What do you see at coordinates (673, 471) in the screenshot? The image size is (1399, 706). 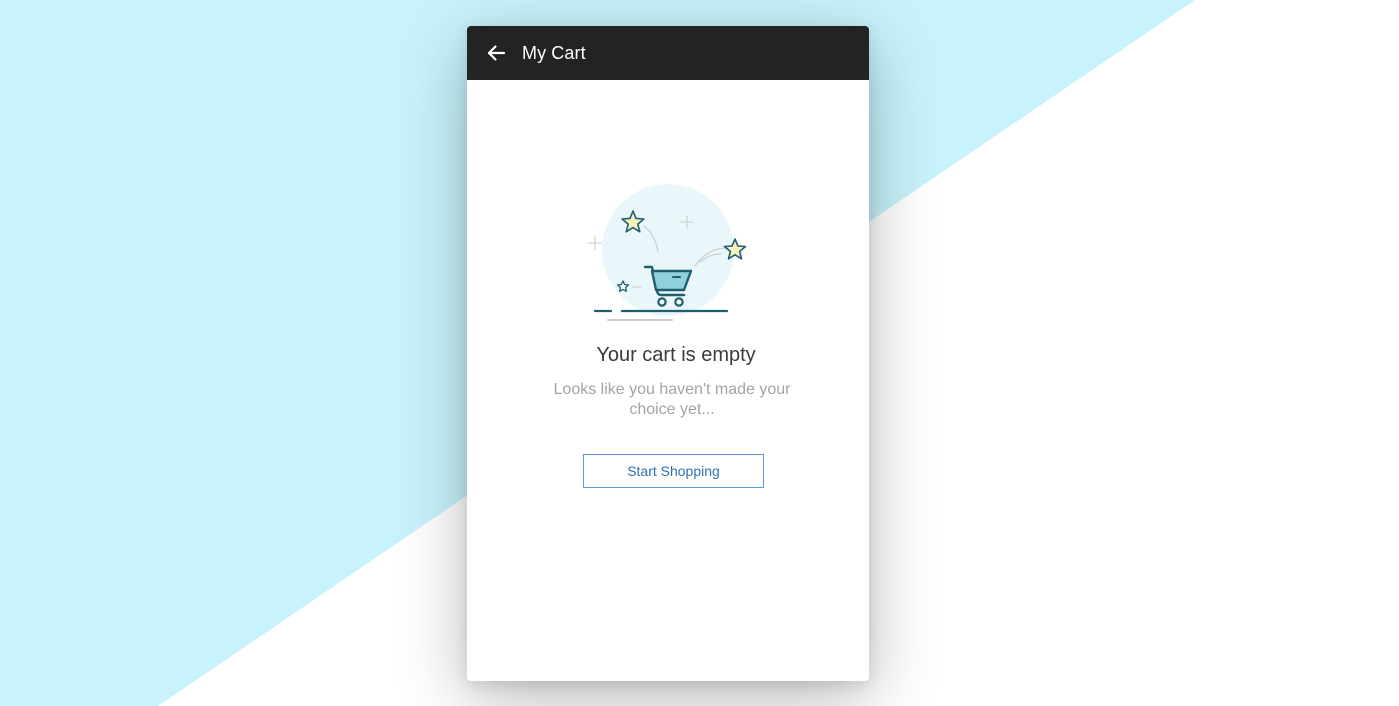 I see `start-shopping-button: Start Shopping` at bounding box center [673, 471].